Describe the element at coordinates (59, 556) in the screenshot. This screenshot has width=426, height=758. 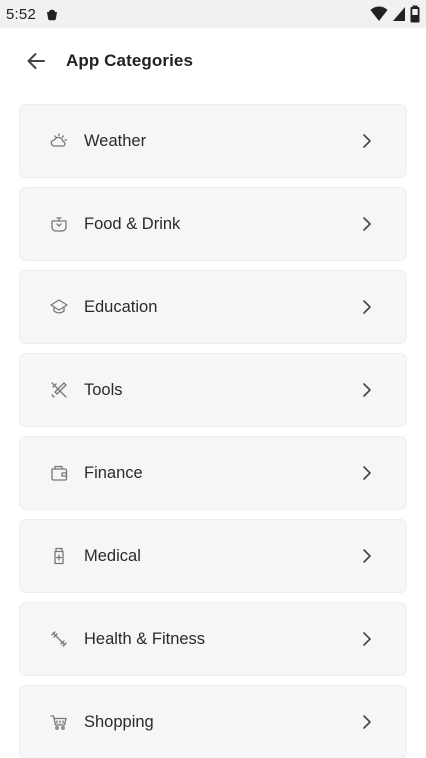
I see `medical-icon` at that location.